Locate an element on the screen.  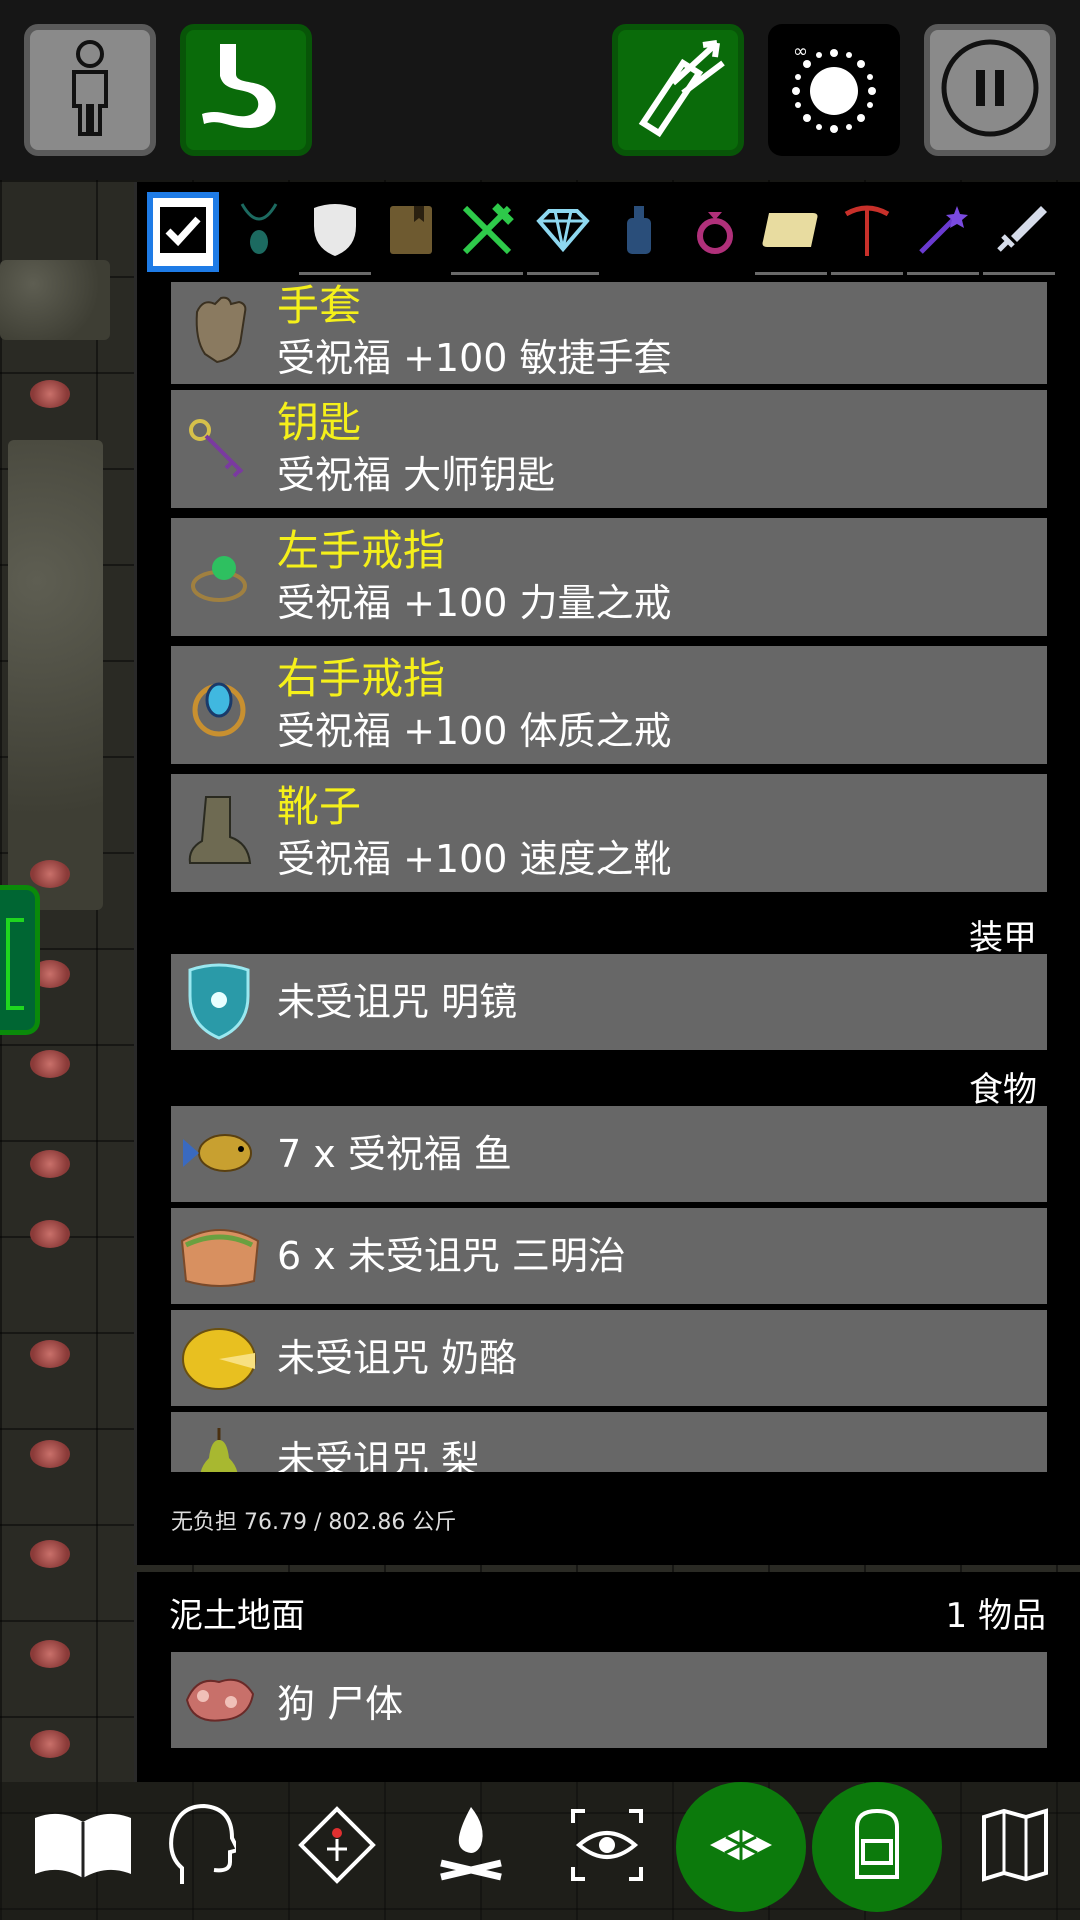
item-description: 未受诅咒 梨 is located at coordinates (378, 1455).